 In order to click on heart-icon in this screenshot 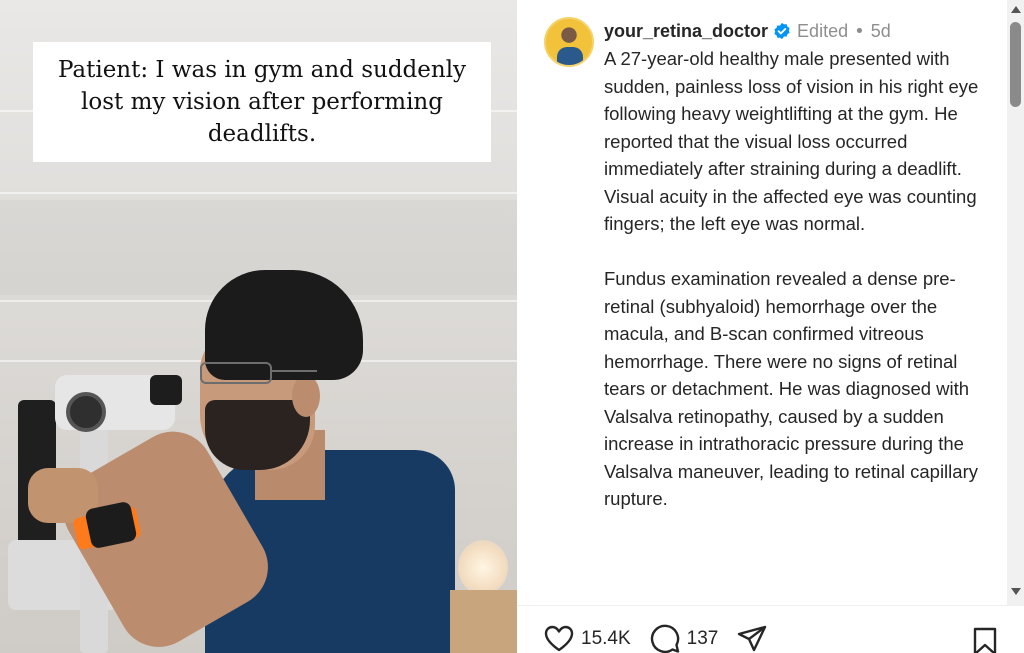, I will do `click(559, 638)`.